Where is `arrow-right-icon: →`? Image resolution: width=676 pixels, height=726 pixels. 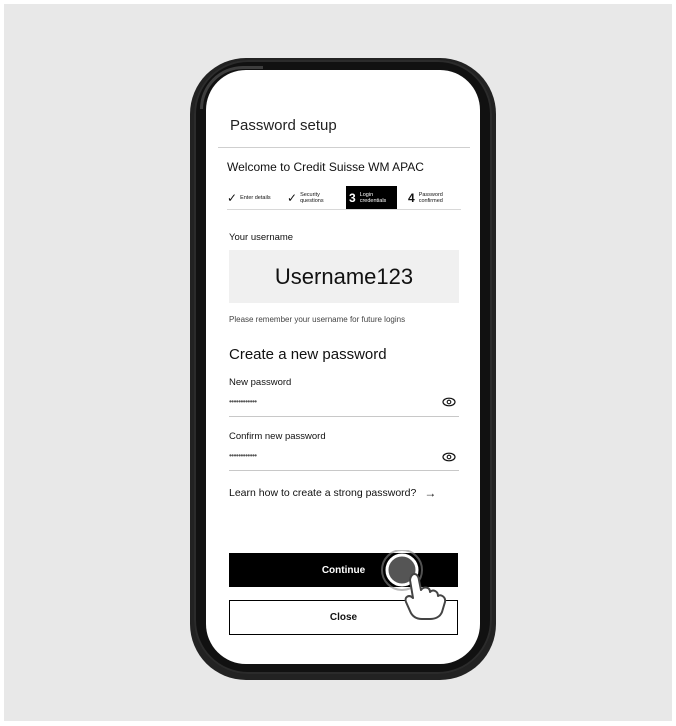
arrow-right-icon: → is located at coordinates (430, 493).